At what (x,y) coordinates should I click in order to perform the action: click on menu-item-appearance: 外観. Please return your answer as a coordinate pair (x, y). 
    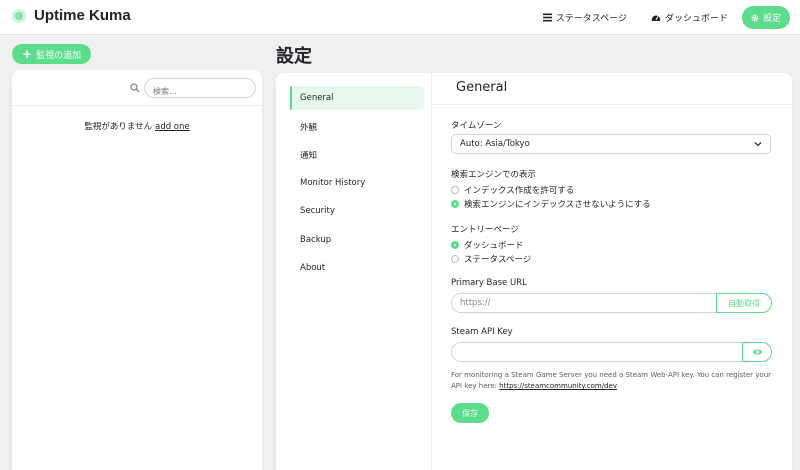
    Looking at the image, I should click on (357, 127).